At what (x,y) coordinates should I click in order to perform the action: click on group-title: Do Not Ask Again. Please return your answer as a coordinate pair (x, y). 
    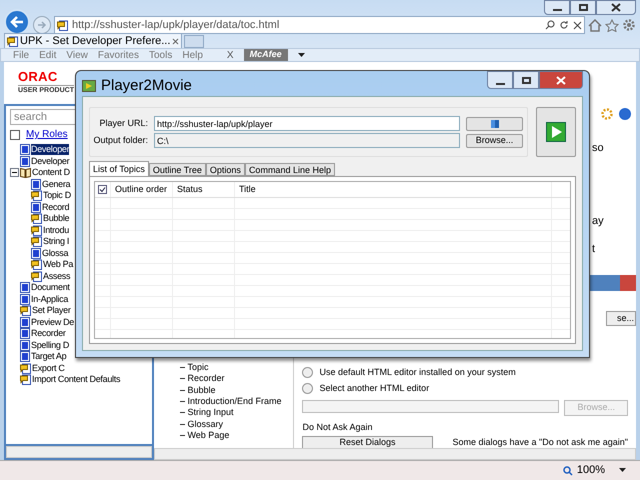
    Looking at the image, I should click on (338, 427).